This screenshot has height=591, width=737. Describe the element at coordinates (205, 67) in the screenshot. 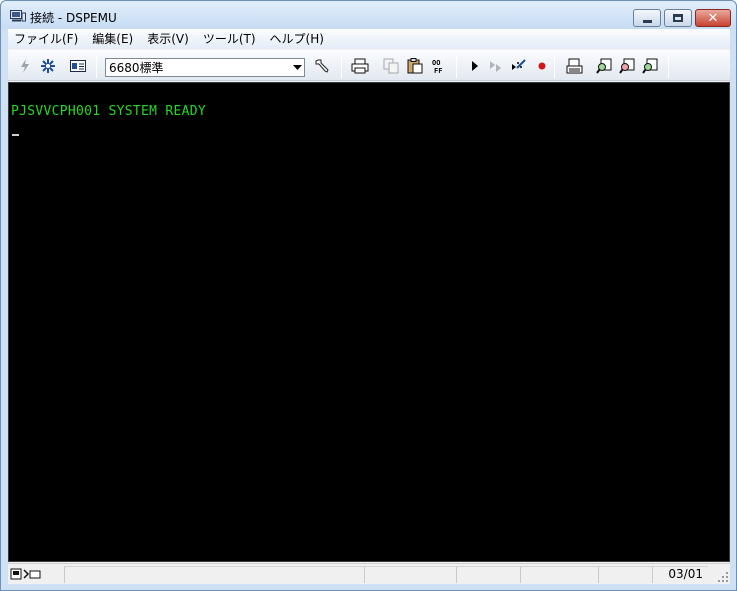

I see `profile-select: 6680標準` at that location.